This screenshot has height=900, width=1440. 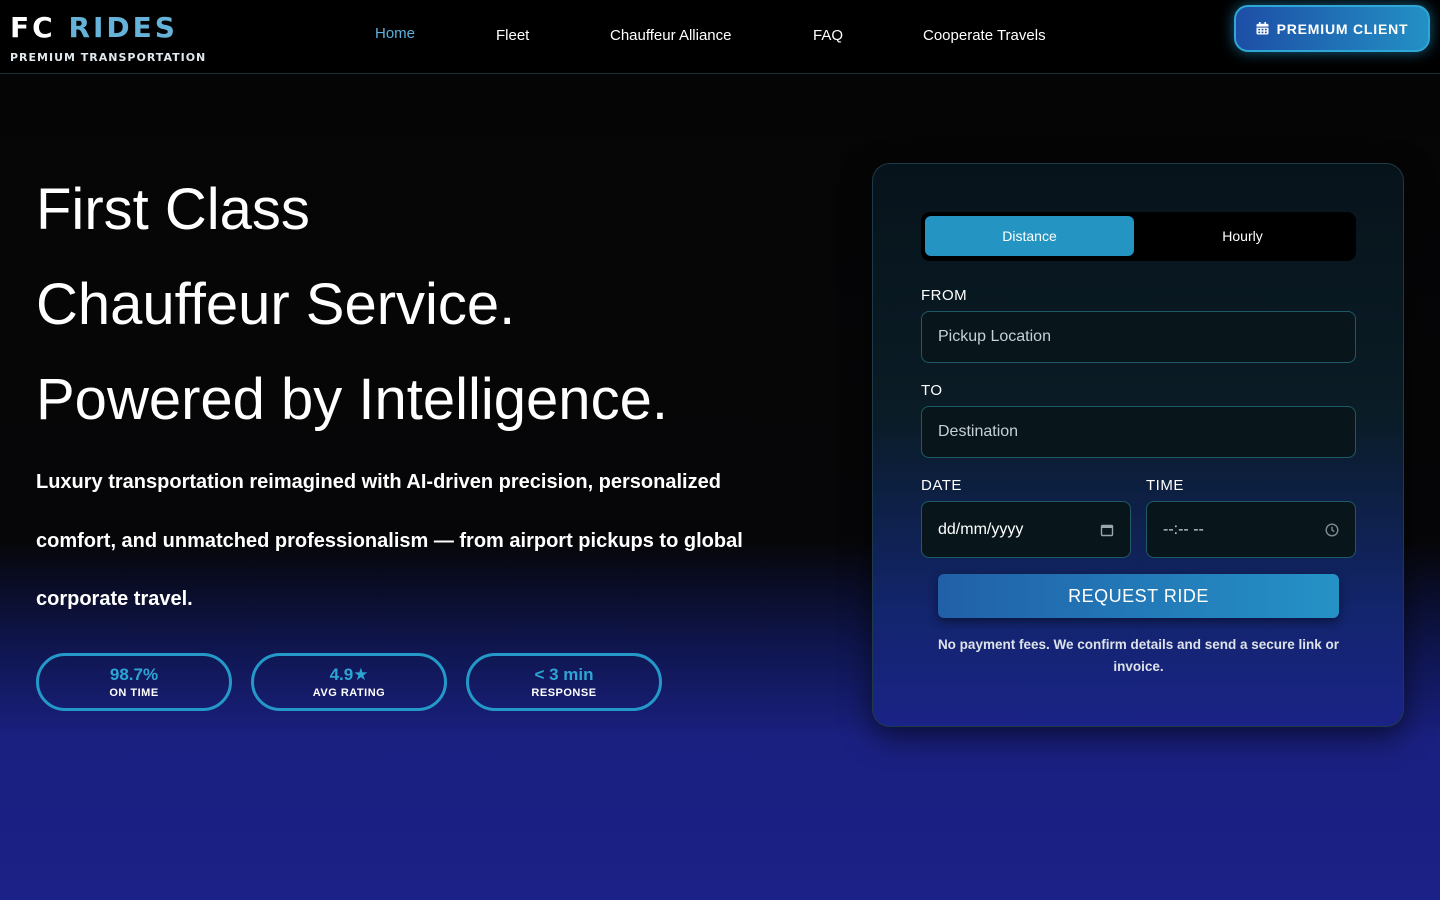 I want to click on date-value: dd/mm/yyyy, so click(x=981, y=529).